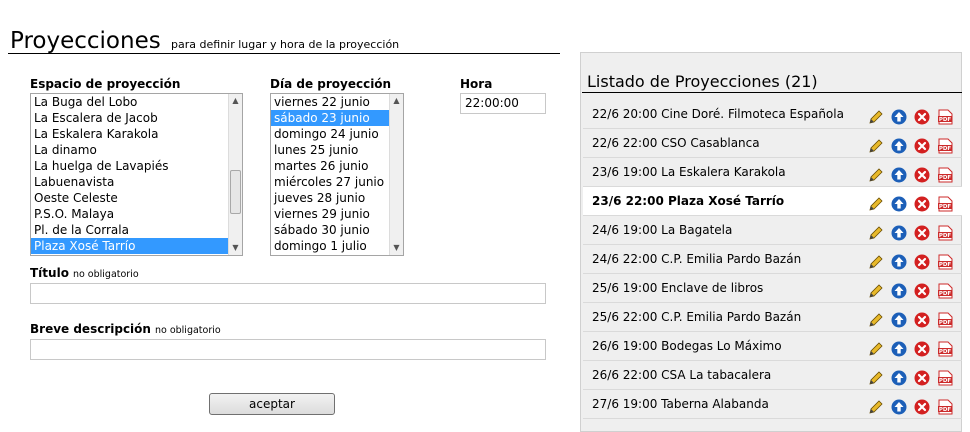 The image size is (970, 432). What do you see at coordinates (337, 166) in the screenshot?
I see `dia-option: martes 26 junio` at bounding box center [337, 166].